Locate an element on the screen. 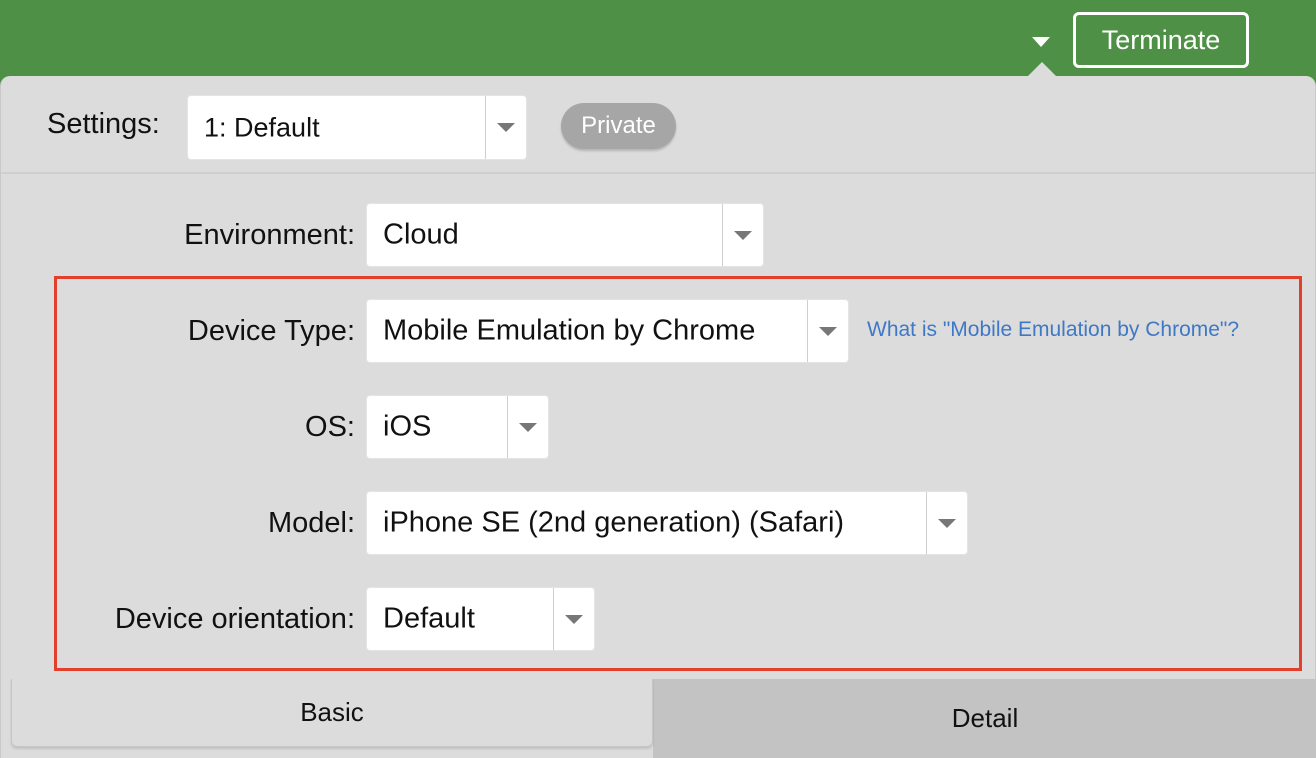  os-label: OS: is located at coordinates (330, 427).